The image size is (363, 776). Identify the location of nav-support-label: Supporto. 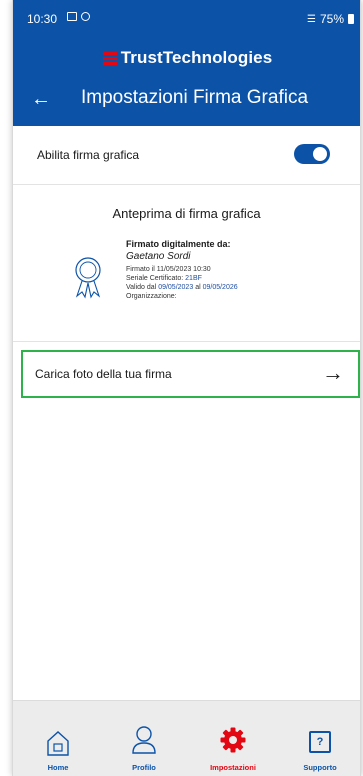
(320, 767).